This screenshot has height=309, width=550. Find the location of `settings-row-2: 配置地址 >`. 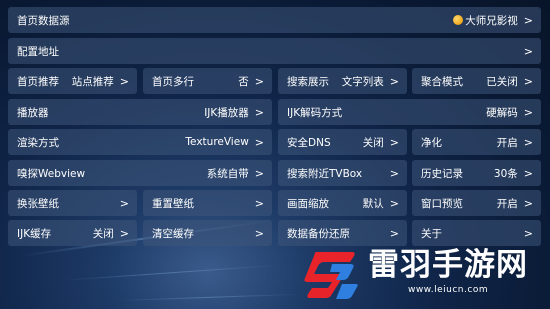

settings-row-2: 配置地址 > is located at coordinates (274, 51).